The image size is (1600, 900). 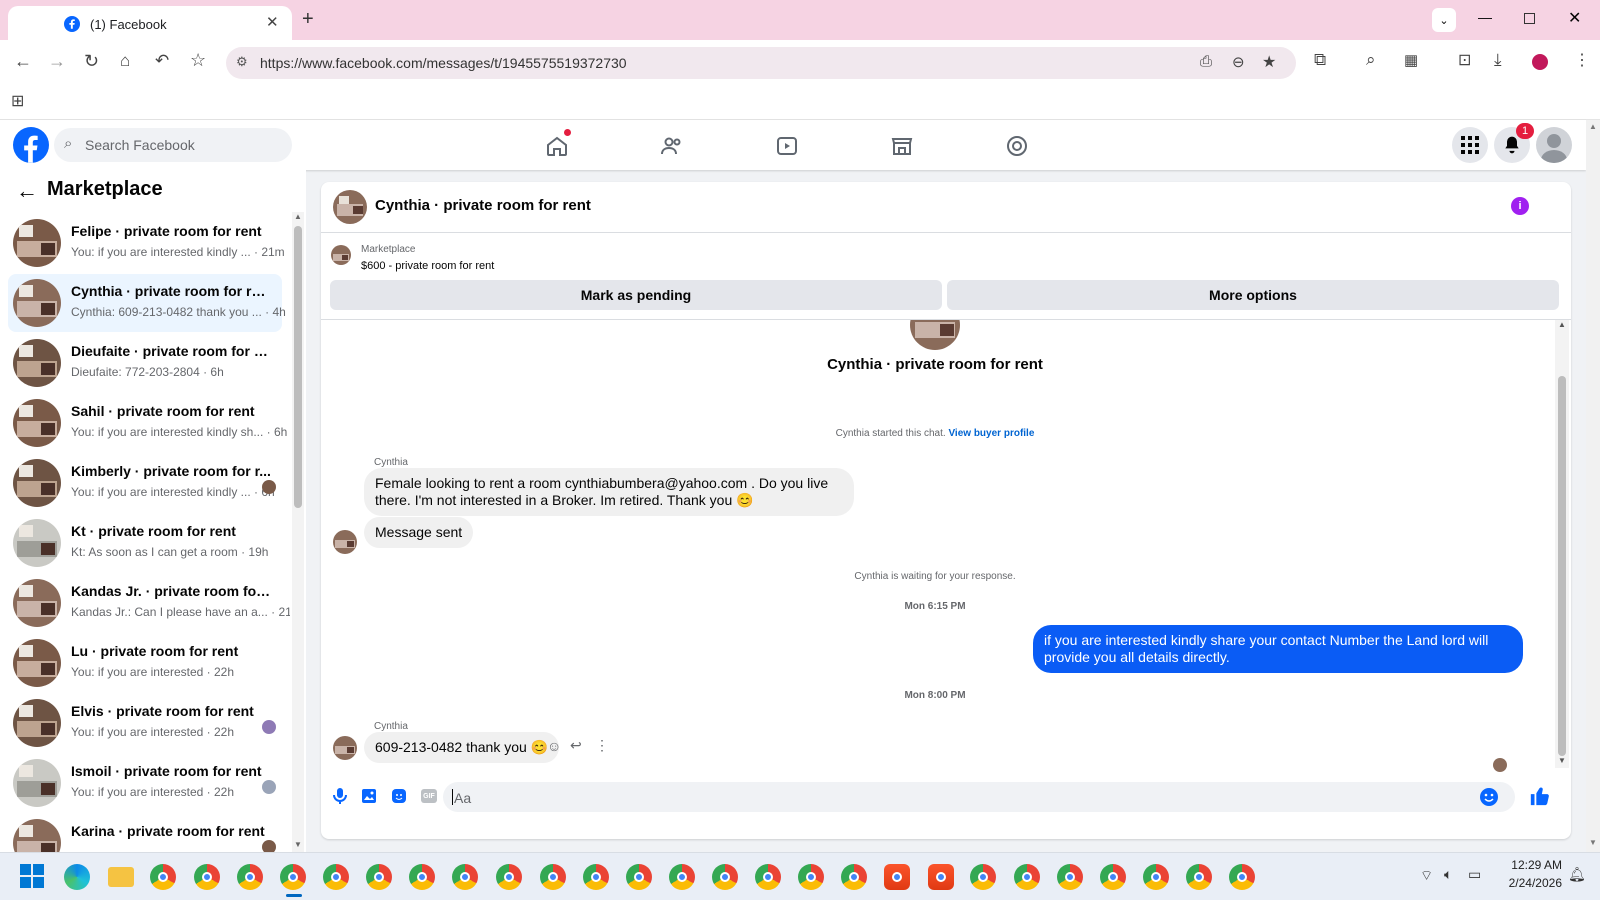 I want to click on account-avatar, so click(x=1554, y=145).